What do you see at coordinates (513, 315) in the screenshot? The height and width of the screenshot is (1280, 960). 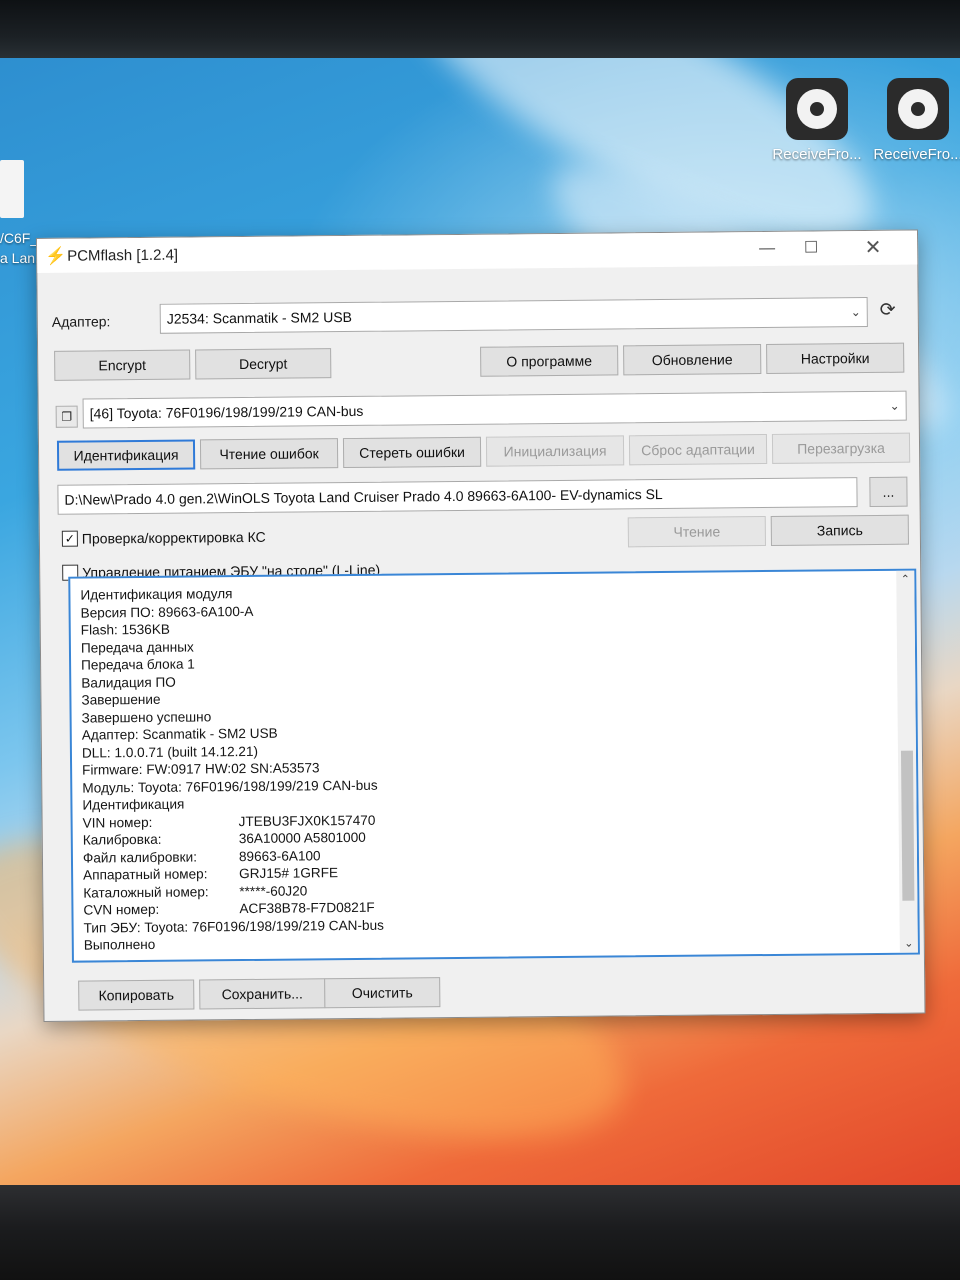 I see `adapter-select: J2534: Scanmatik - SM2 USB ⌄` at bounding box center [513, 315].